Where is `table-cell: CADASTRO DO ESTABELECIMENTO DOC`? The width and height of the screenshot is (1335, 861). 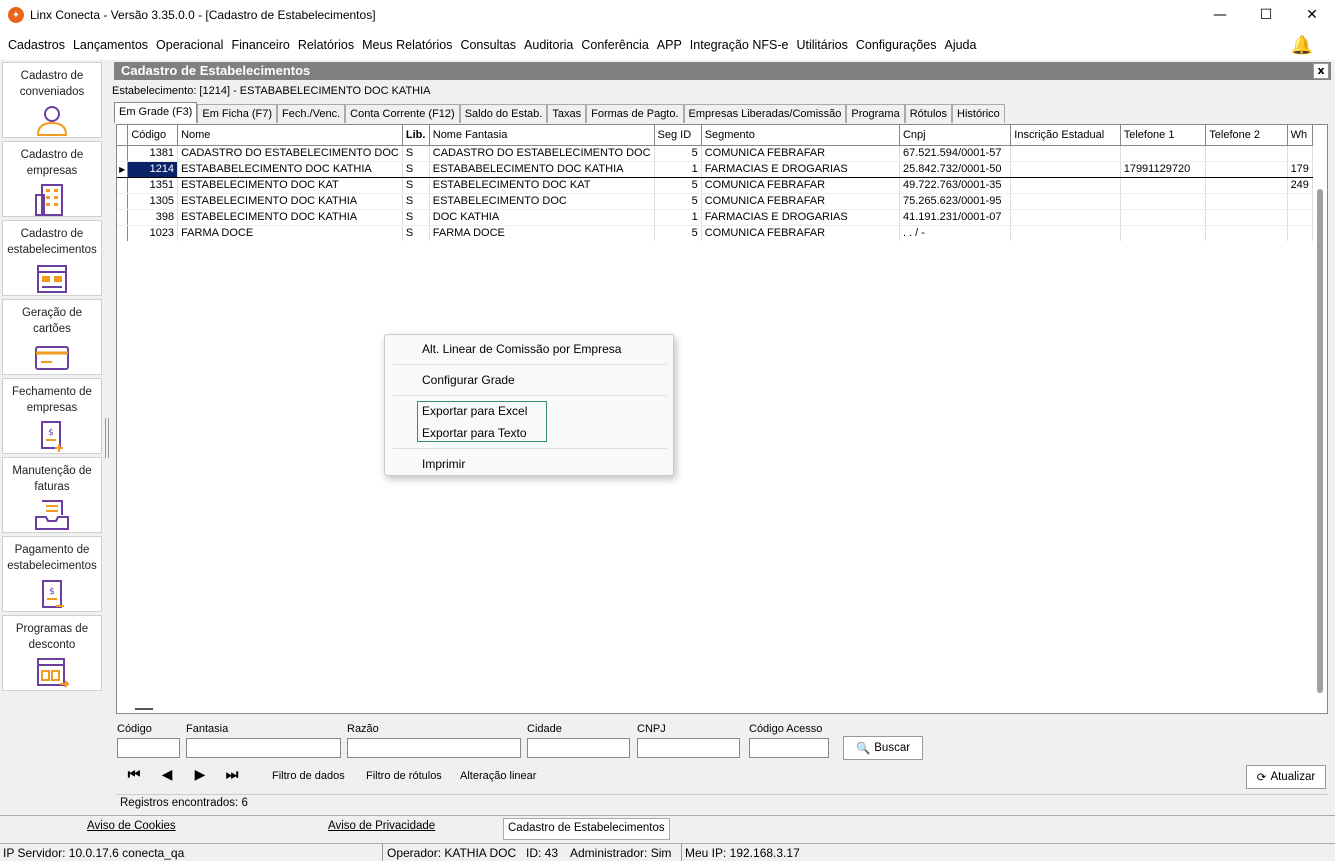 table-cell: CADASTRO DO ESTABELECIMENTO DOC is located at coordinates (290, 153).